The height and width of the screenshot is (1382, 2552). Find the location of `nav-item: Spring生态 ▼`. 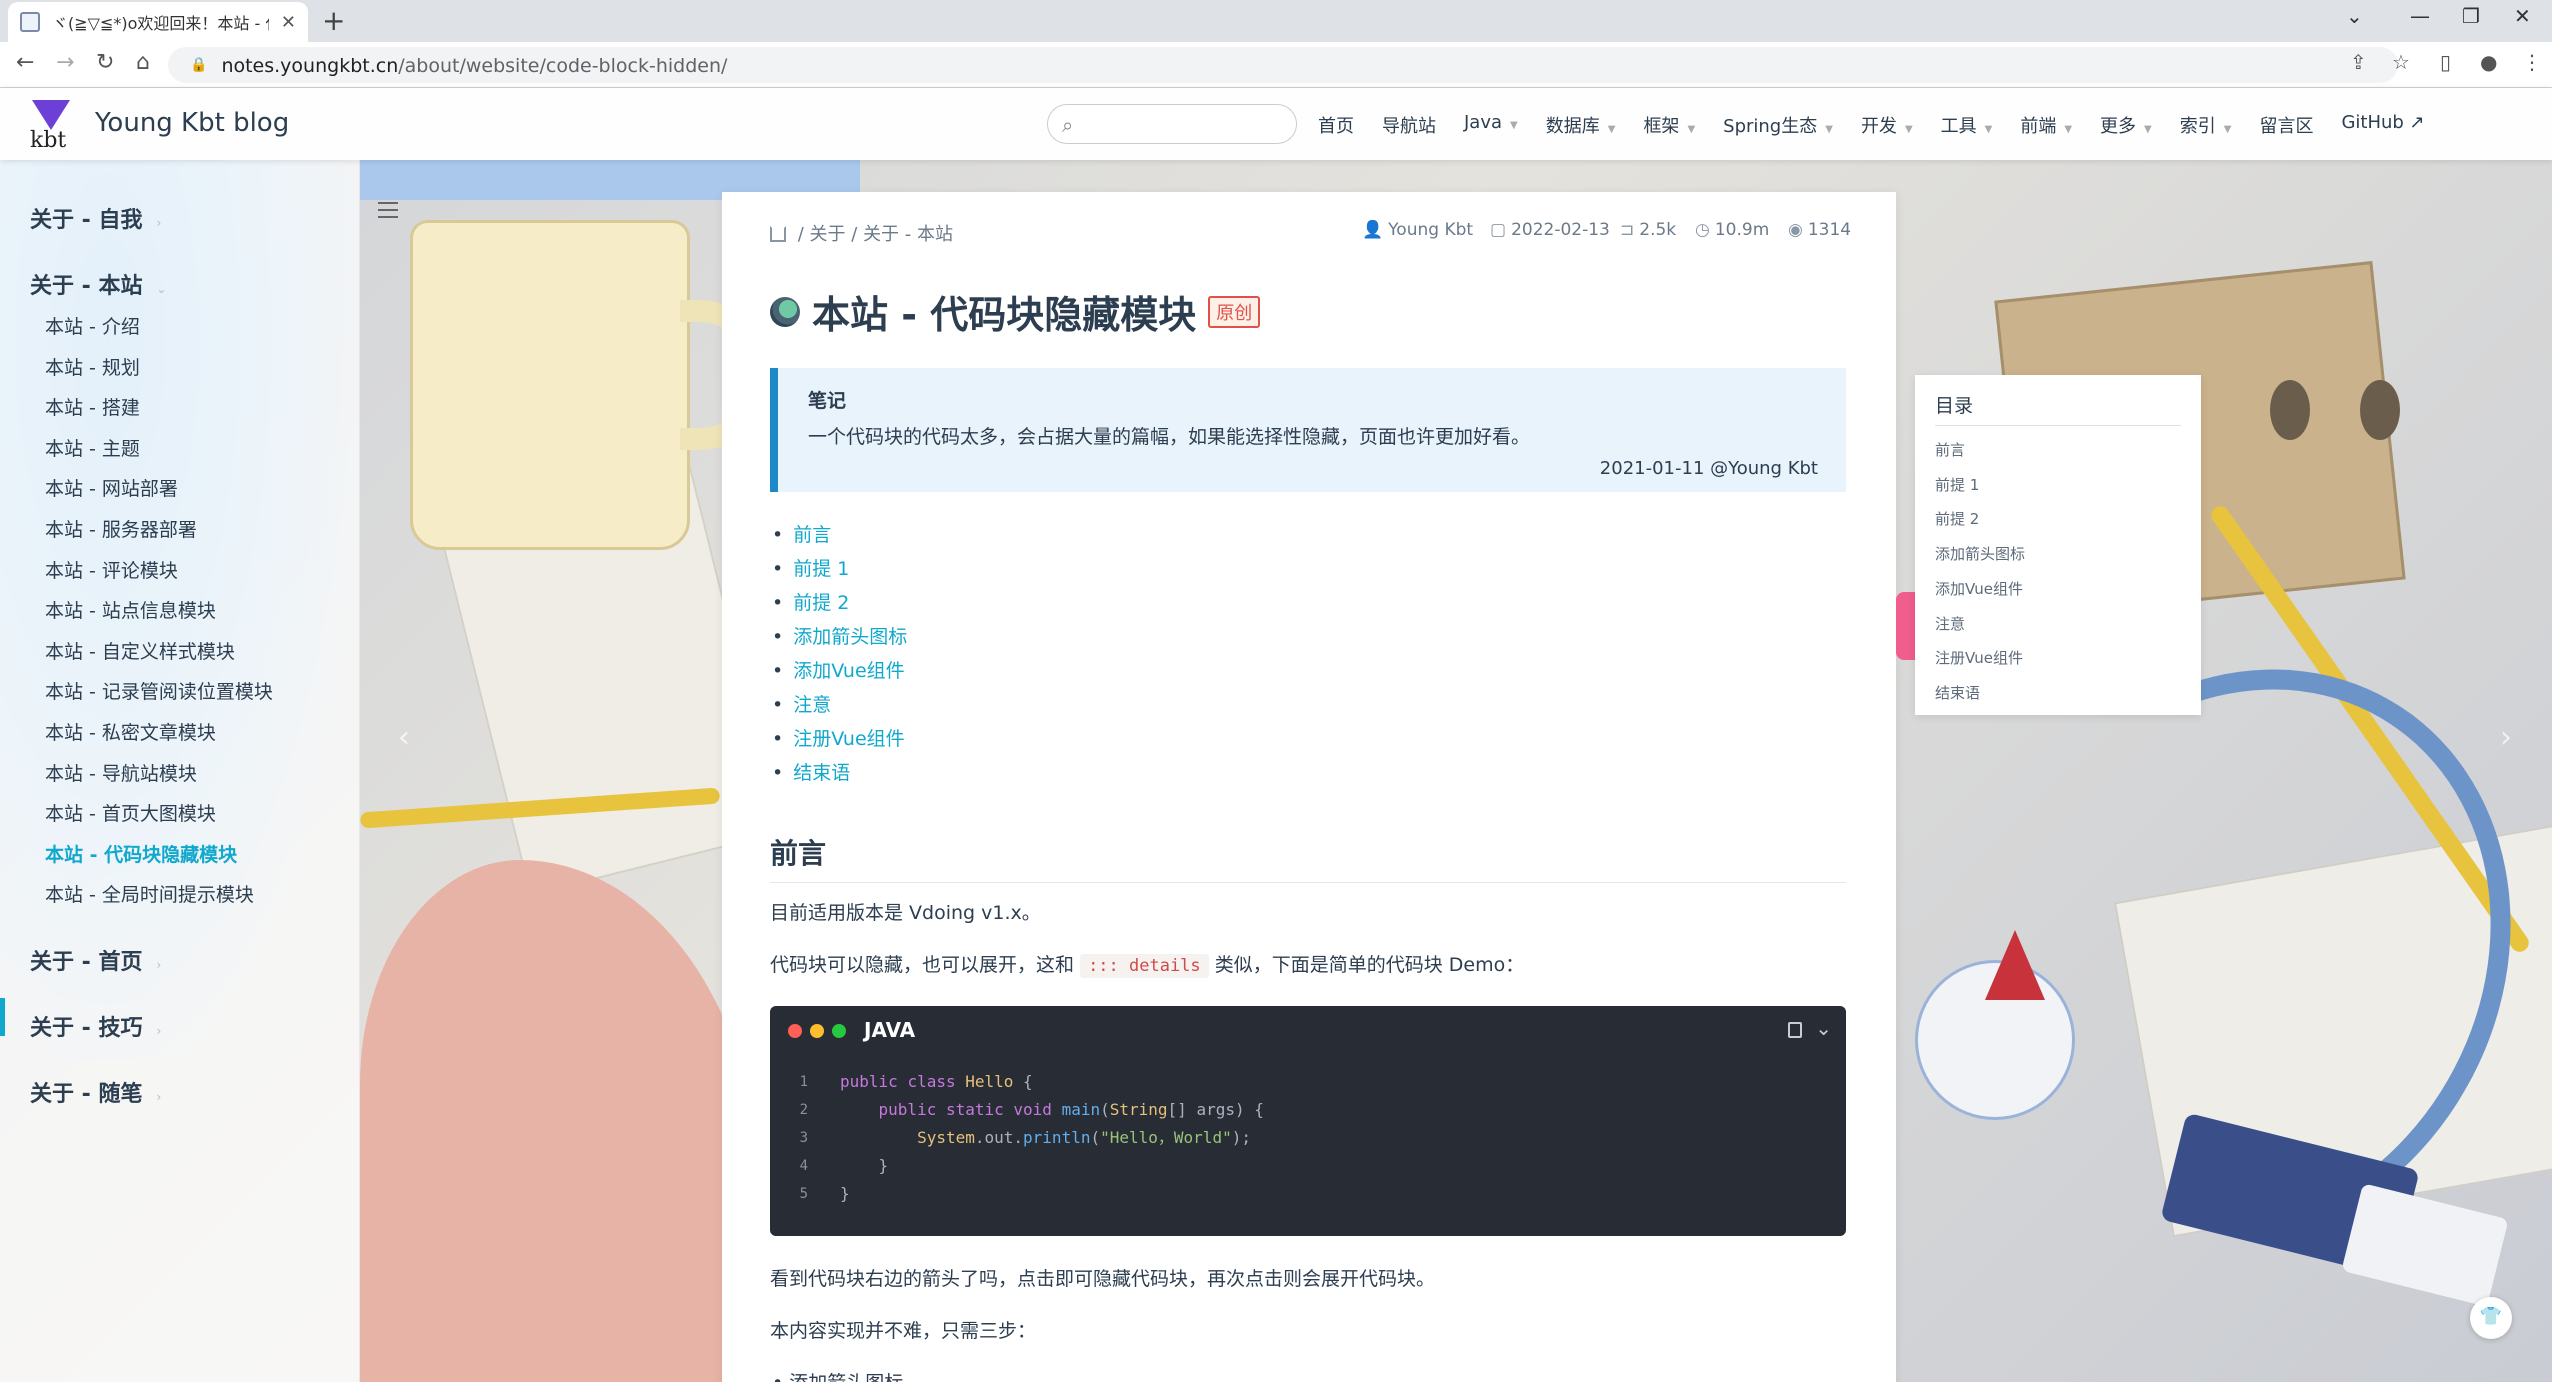

nav-item: Spring生态 ▼ is located at coordinates (1778, 125).